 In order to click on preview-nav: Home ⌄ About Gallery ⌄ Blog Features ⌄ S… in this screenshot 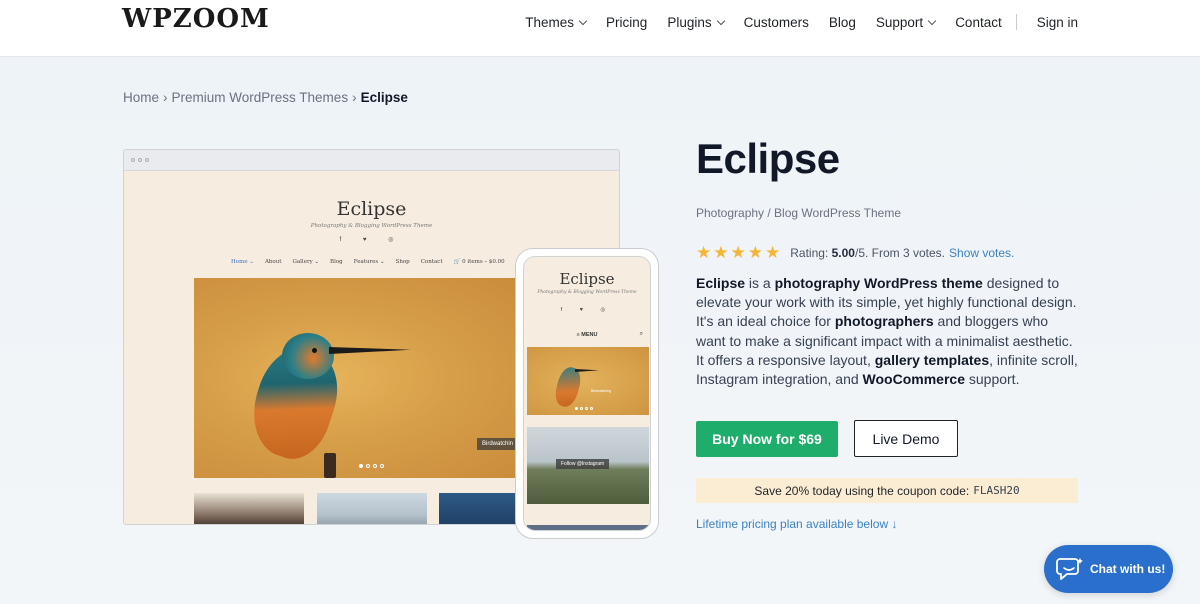, I will do `click(373, 262)`.